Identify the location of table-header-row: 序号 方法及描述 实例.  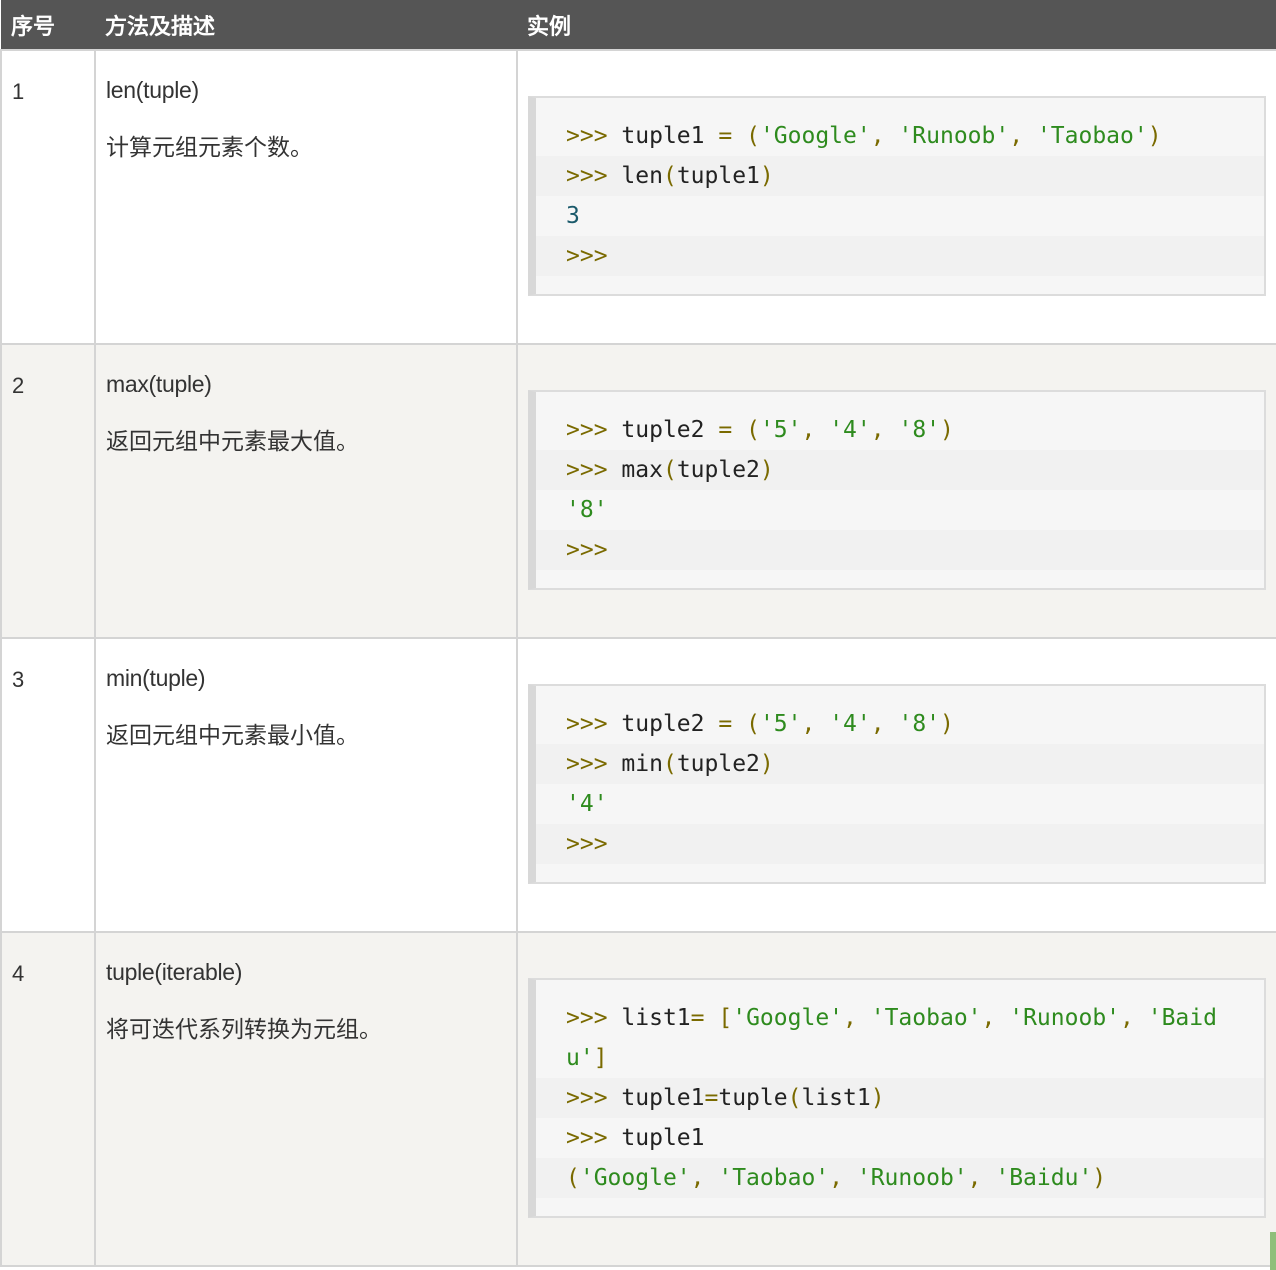
(638, 25).